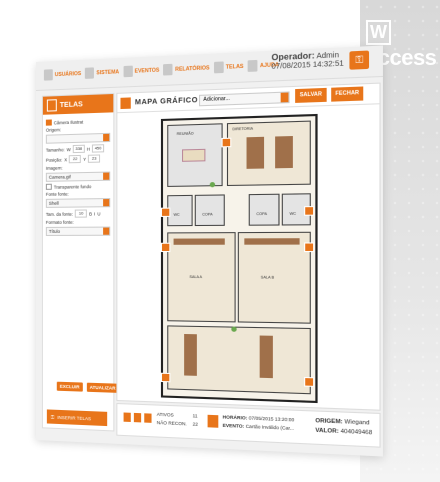 This screenshot has height=482, width=440. I want to click on room-label: REUNIÃO, so click(185, 134).